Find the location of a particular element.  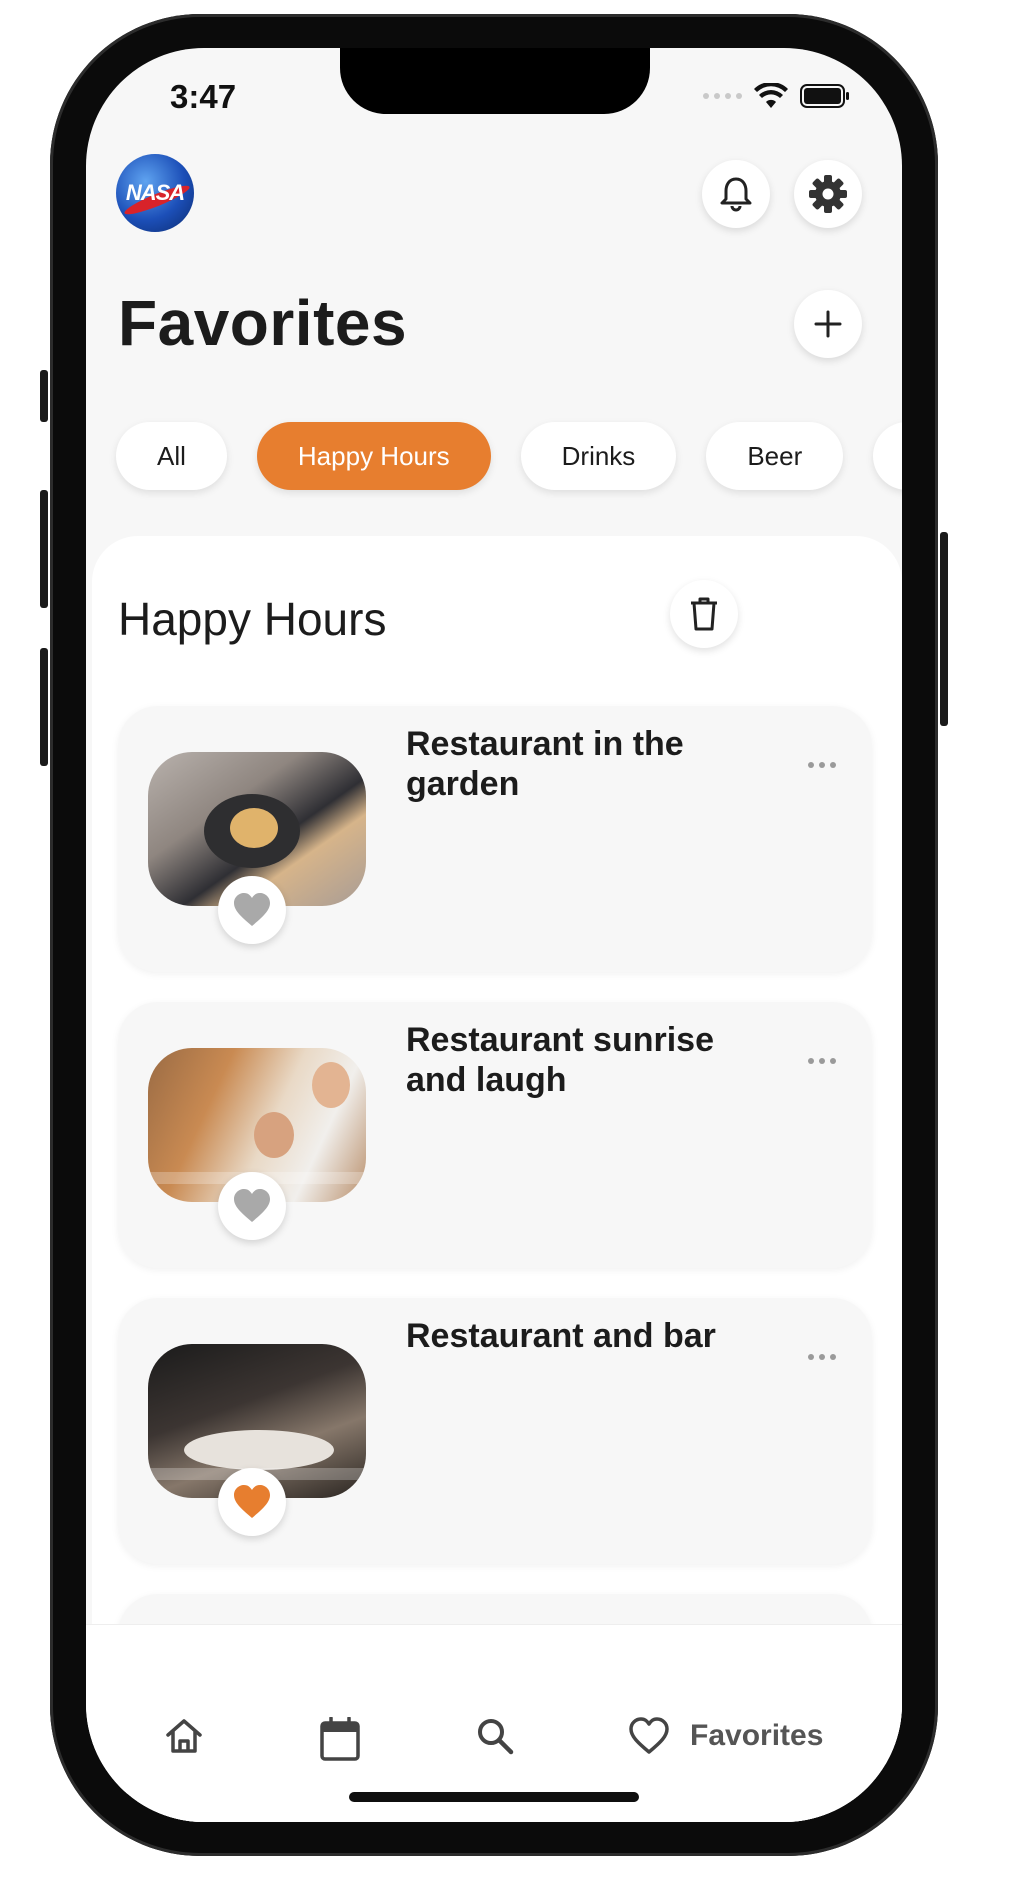

volume-up-button is located at coordinates (44, 549).